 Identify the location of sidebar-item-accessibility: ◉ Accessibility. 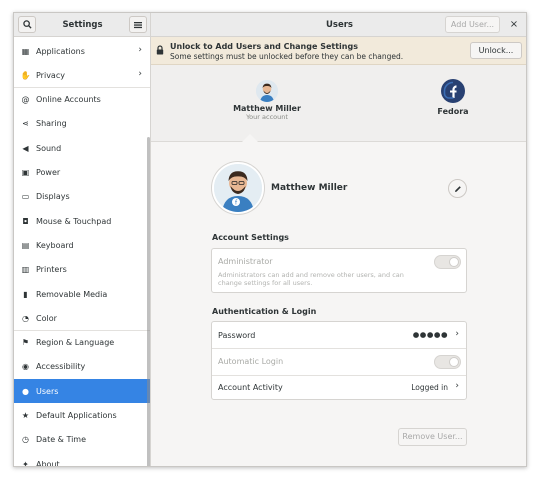
(82, 367).